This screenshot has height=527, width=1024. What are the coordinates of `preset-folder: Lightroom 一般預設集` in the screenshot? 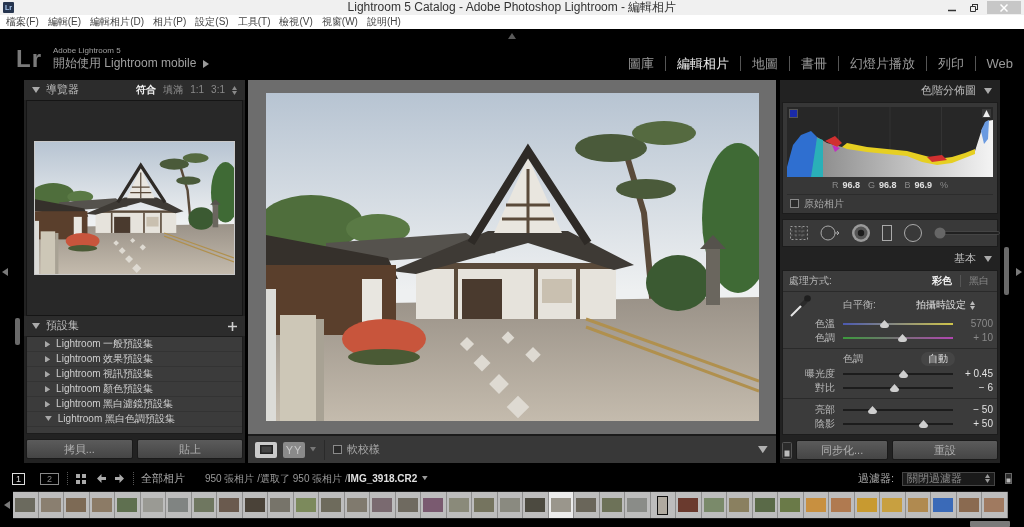 It's located at (105, 344).